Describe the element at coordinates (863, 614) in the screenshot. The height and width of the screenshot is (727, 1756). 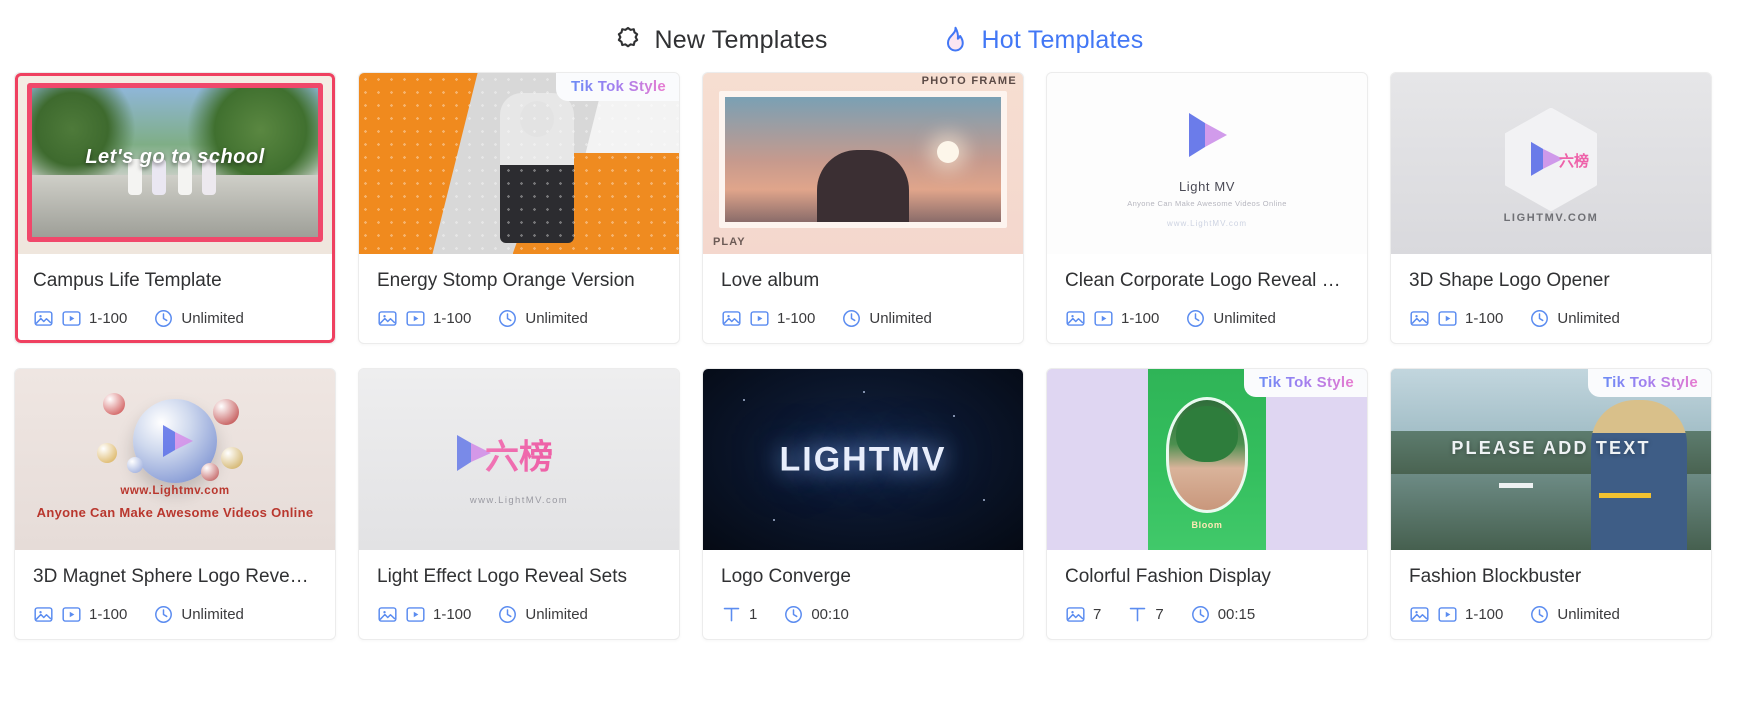
I see `template-meta-row: 1 00:10` at that location.